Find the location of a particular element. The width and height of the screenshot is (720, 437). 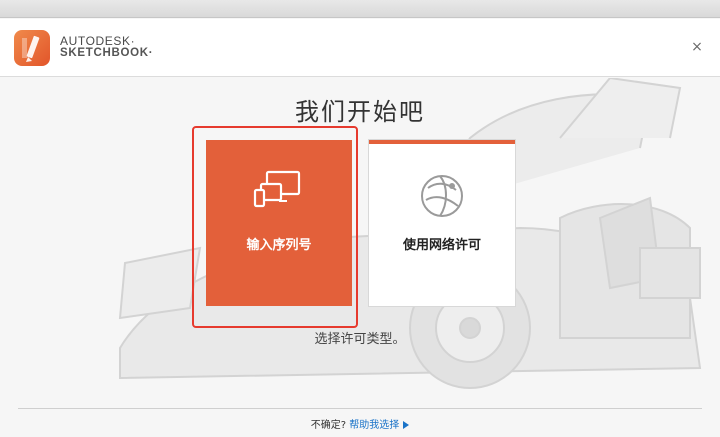

globe-icon is located at coordinates (442, 196).